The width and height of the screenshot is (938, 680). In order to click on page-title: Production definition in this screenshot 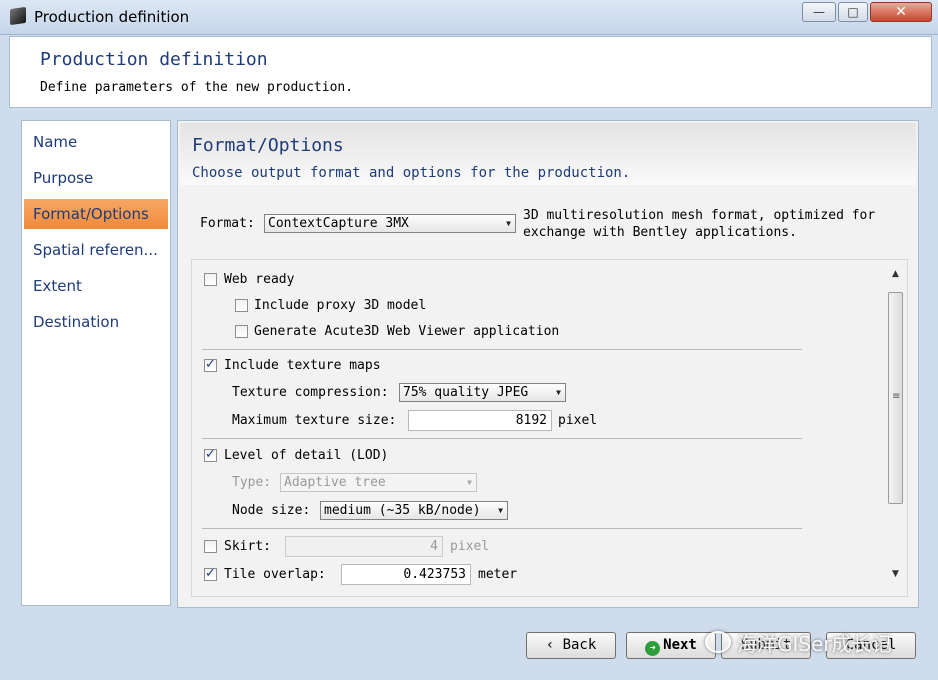, I will do `click(154, 59)`.